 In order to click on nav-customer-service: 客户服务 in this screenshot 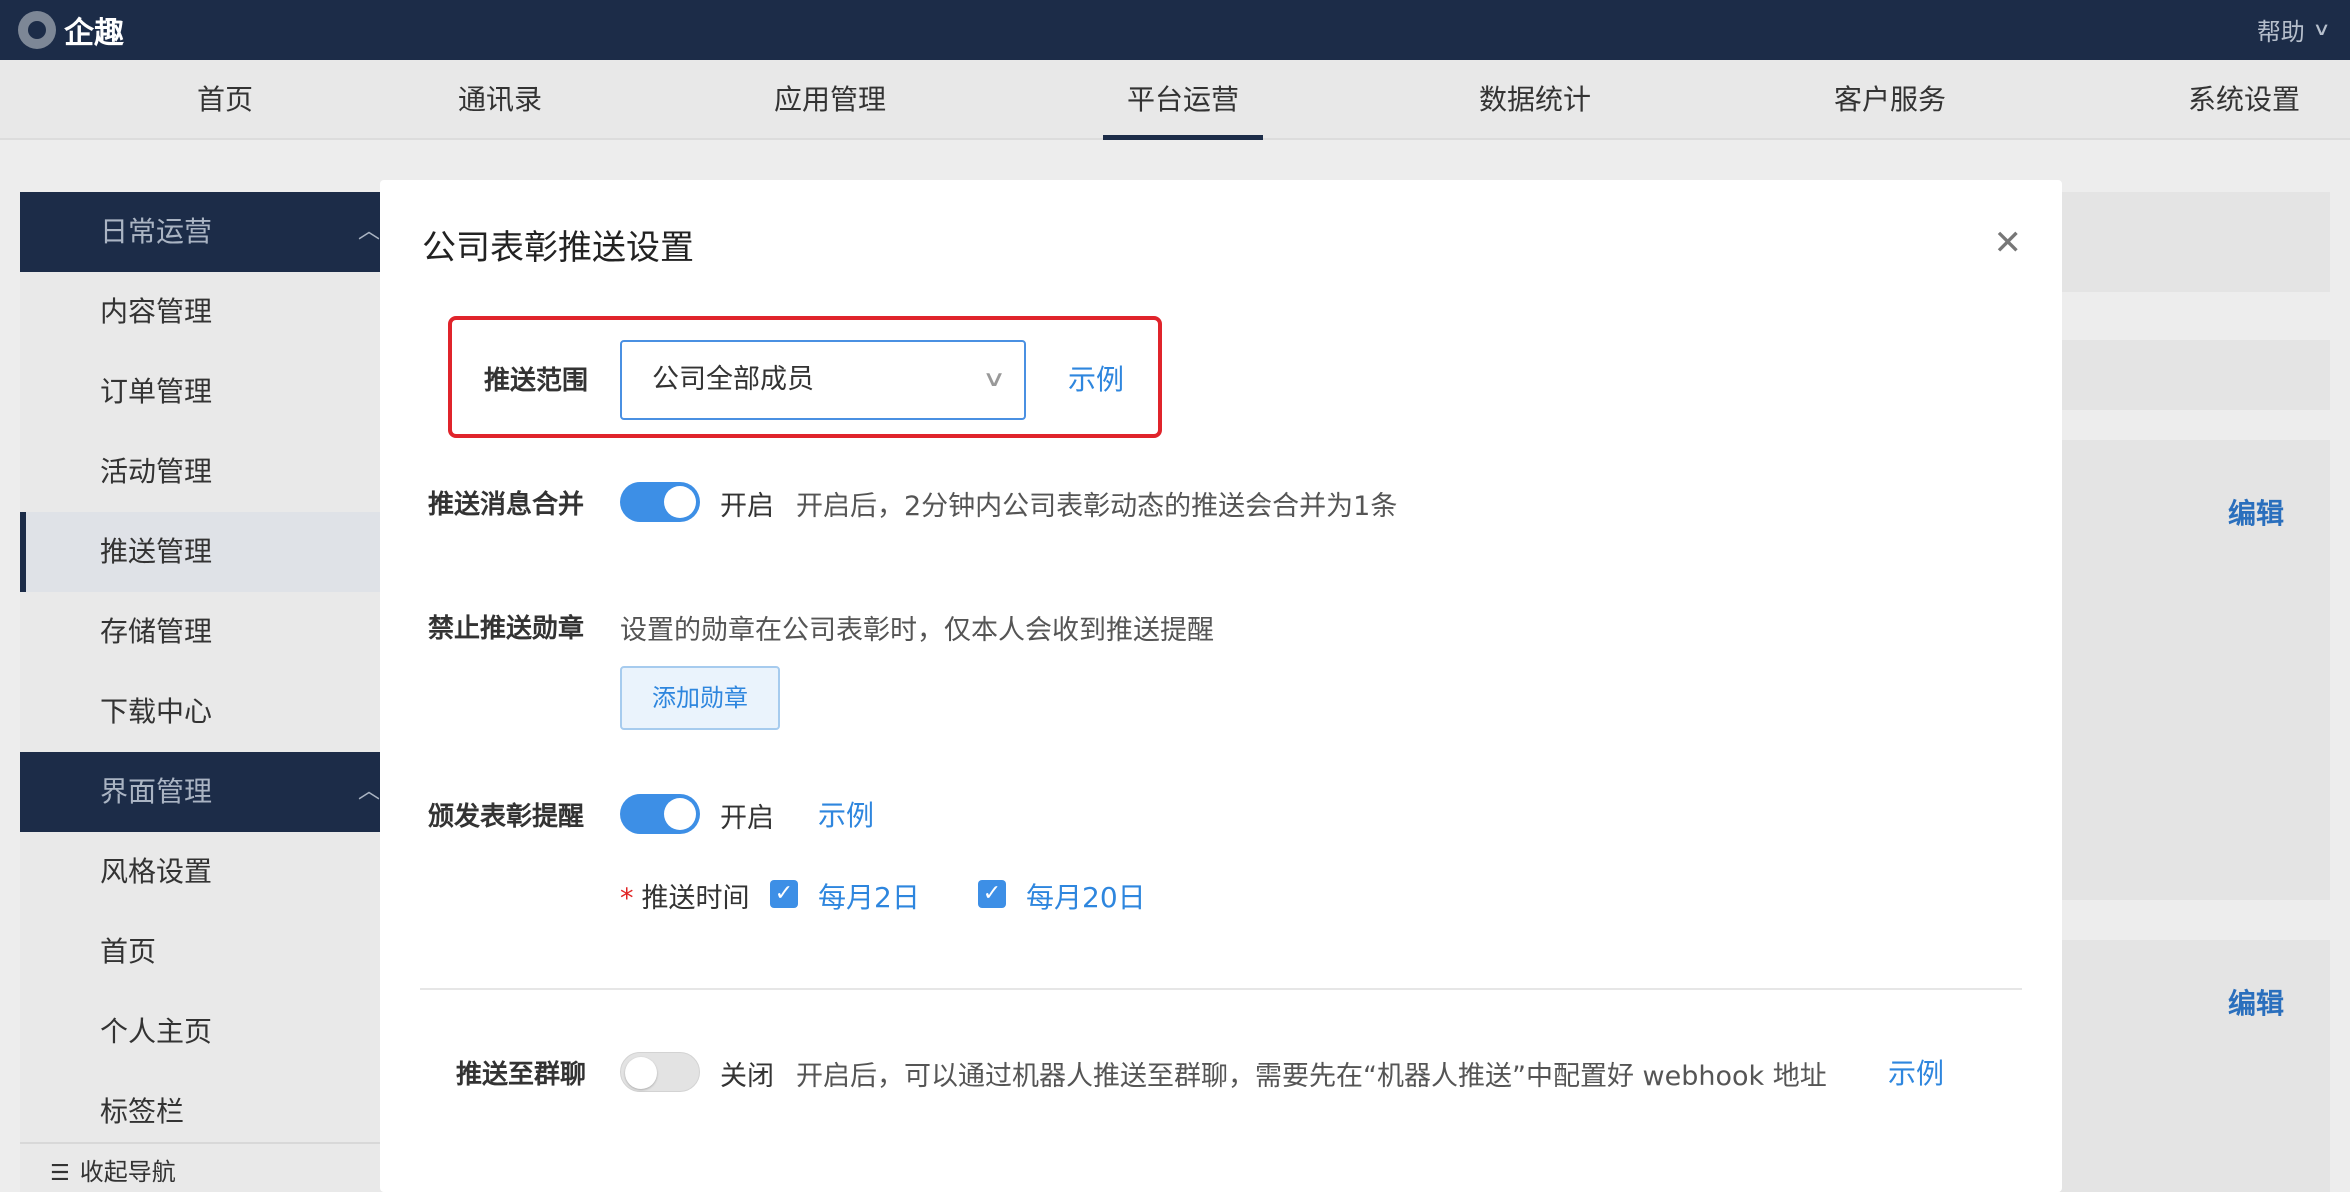, I will do `click(1890, 100)`.